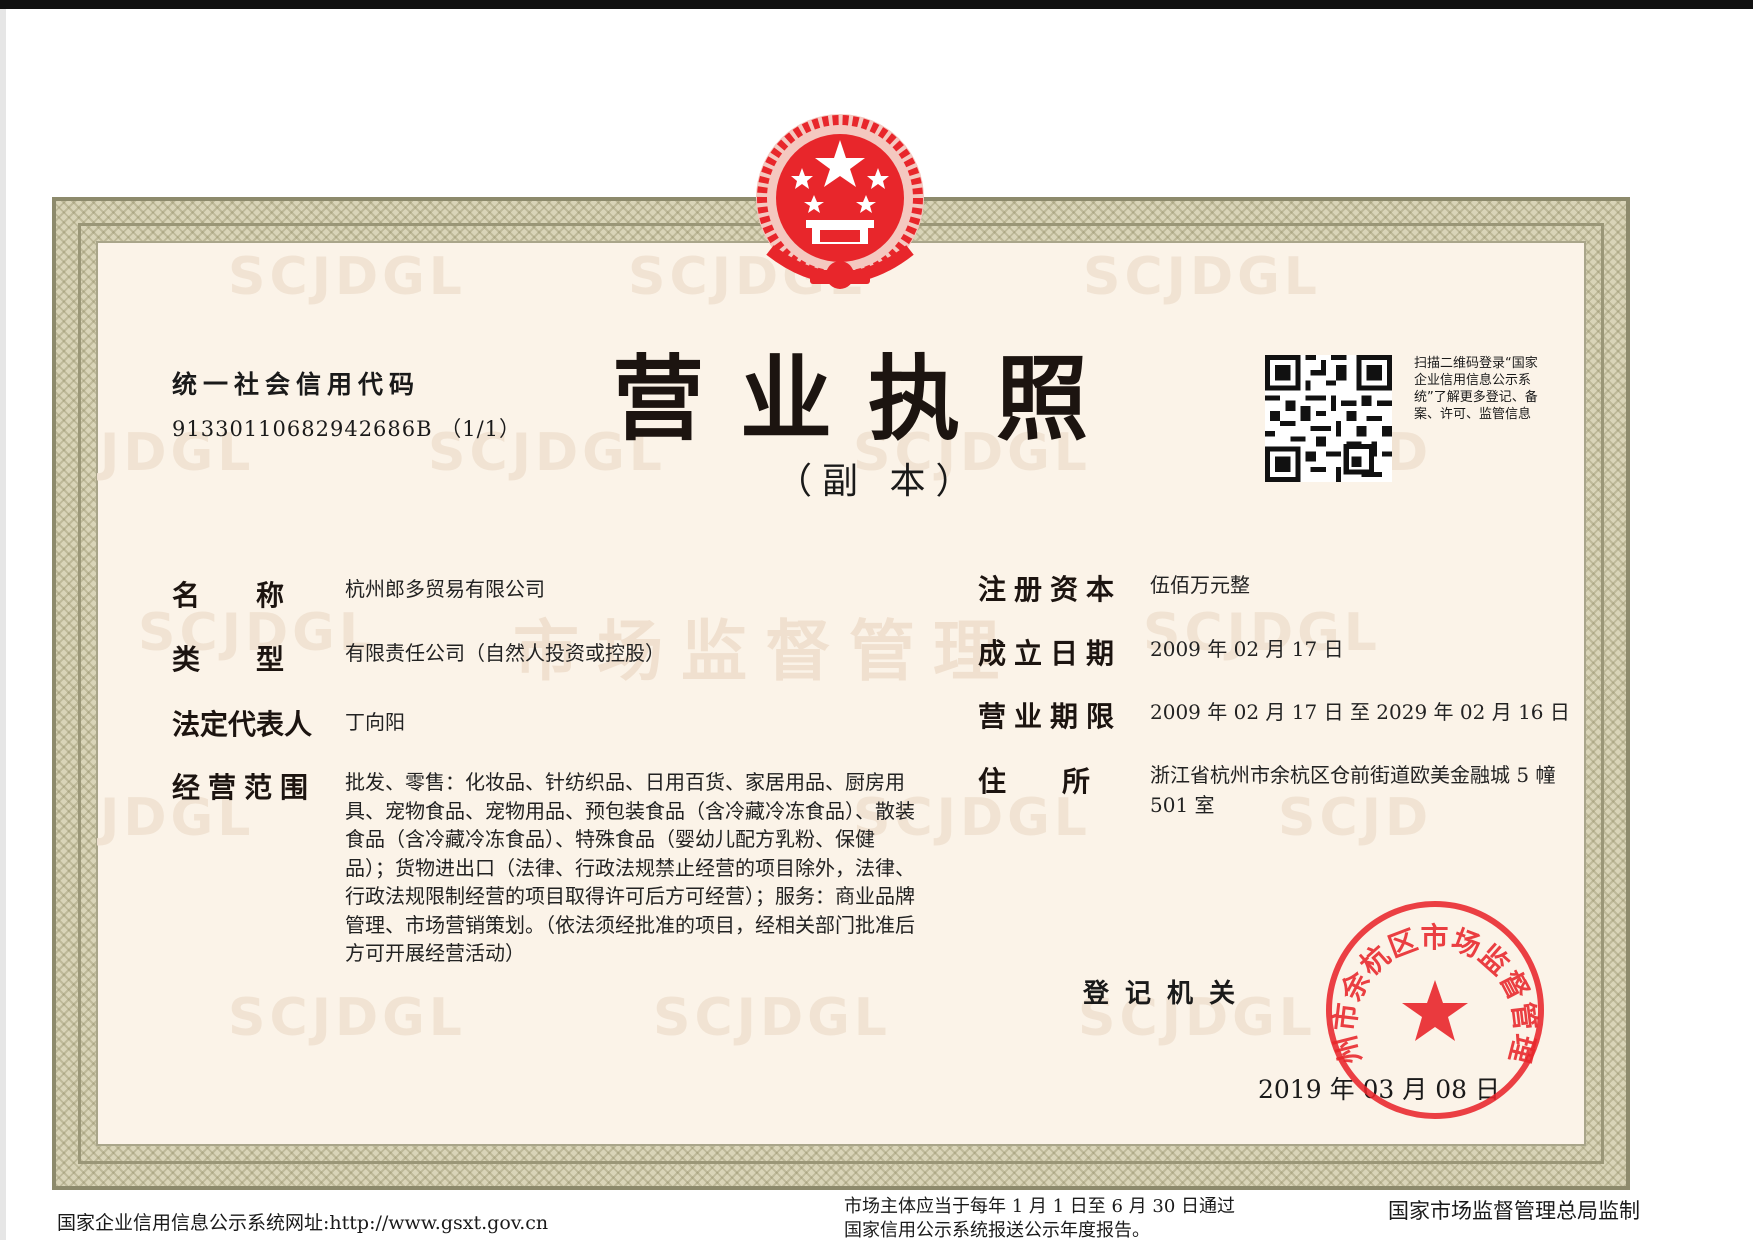  Describe the element at coordinates (876, 4) in the screenshot. I see `scan-top-edge` at that location.